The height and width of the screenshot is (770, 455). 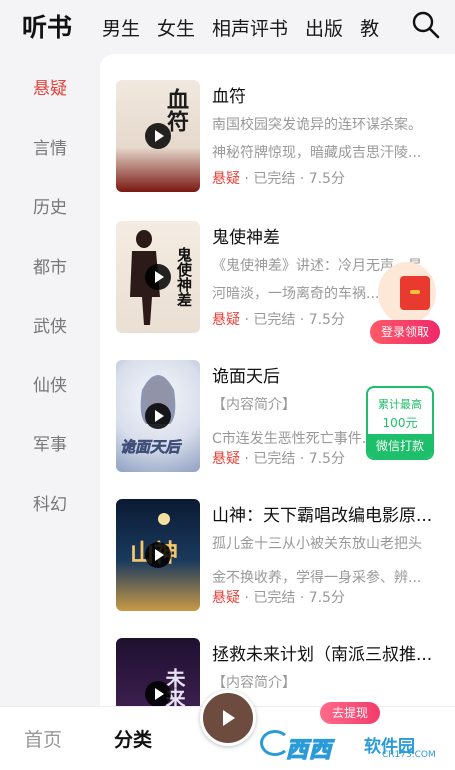 What do you see at coordinates (250, 27) in the screenshot?
I see `tab-crosstalk: 相声评书` at bounding box center [250, 27].